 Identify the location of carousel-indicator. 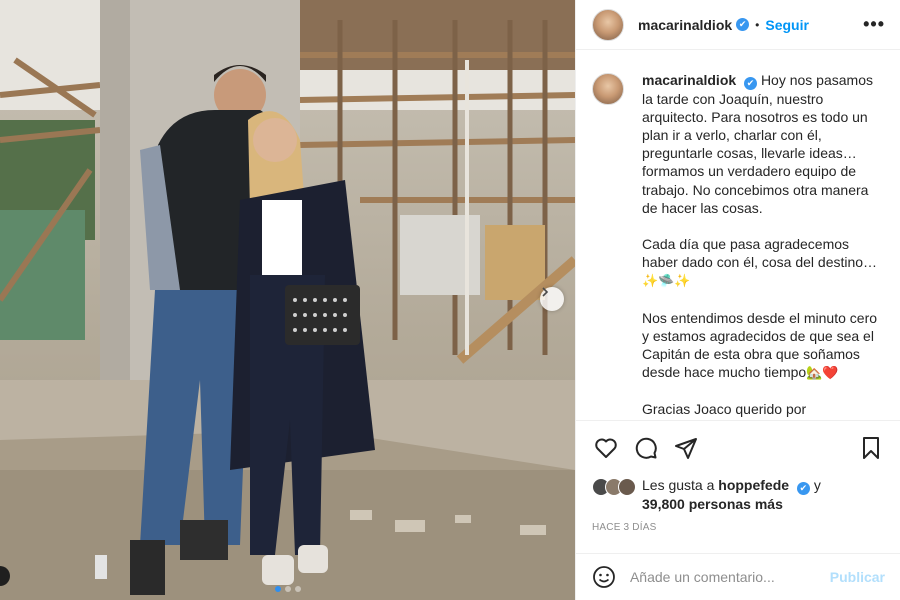
(287, 589).